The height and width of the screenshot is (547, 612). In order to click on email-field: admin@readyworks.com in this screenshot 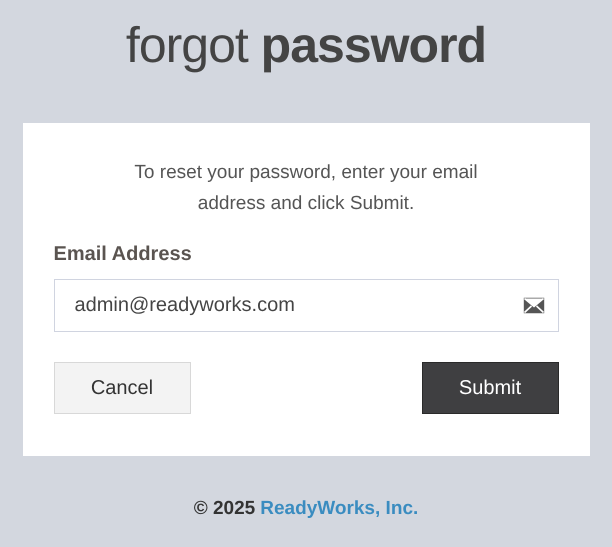, I will do `click(306, 305)`.